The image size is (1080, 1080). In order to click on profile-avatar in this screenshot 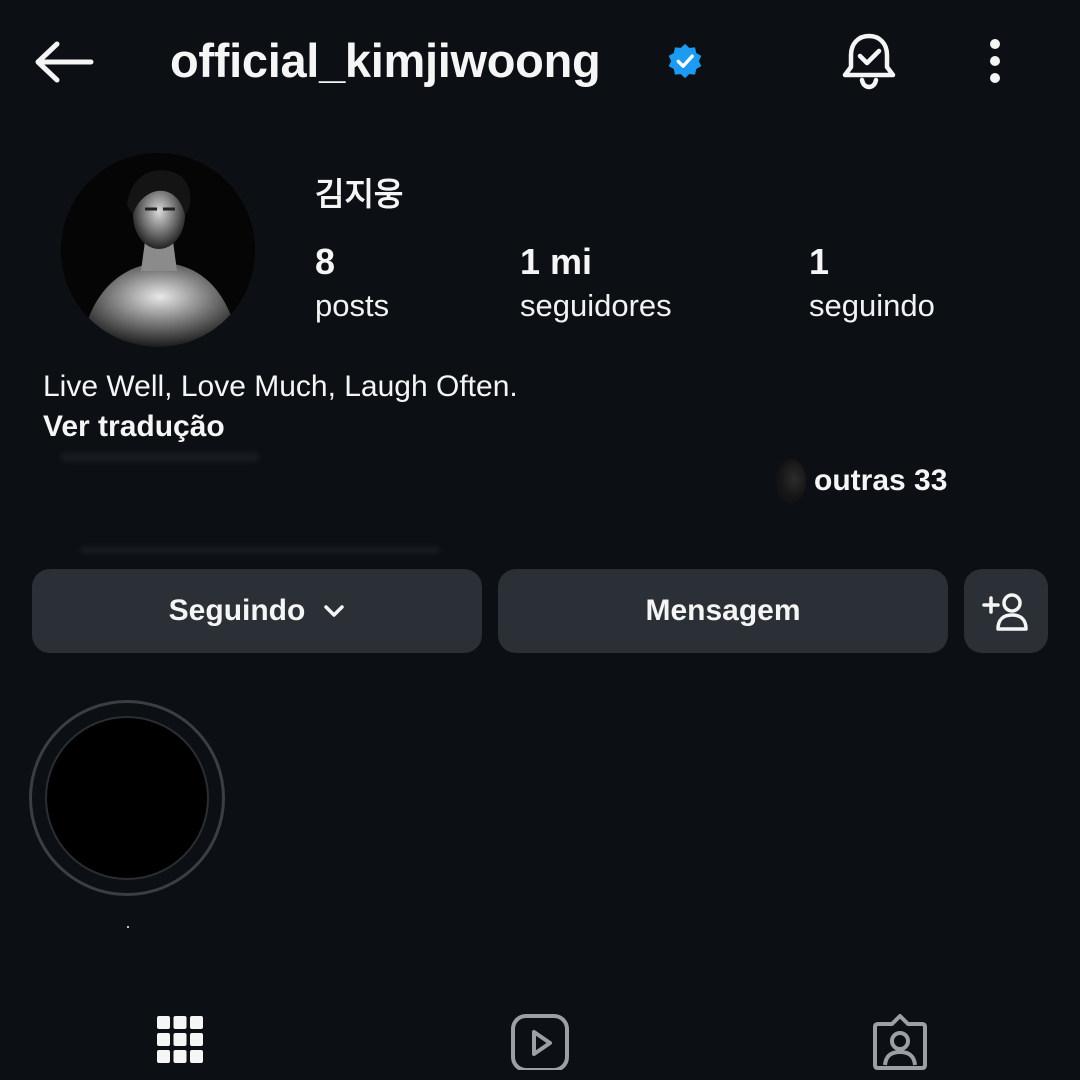, I will do `click(158, 250)`.